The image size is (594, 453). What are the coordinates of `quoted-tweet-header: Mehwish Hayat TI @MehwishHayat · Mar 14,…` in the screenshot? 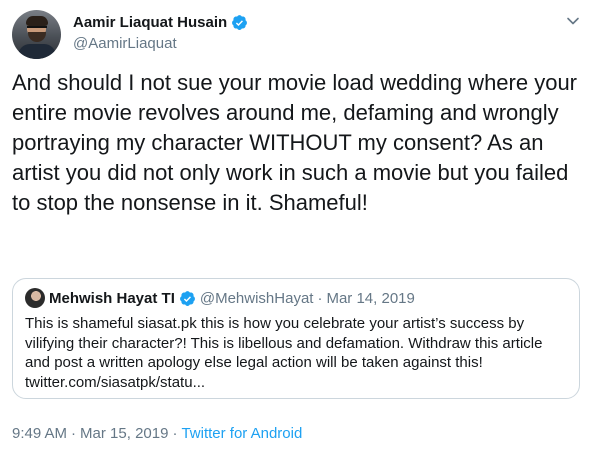 It's located at (220, 298).